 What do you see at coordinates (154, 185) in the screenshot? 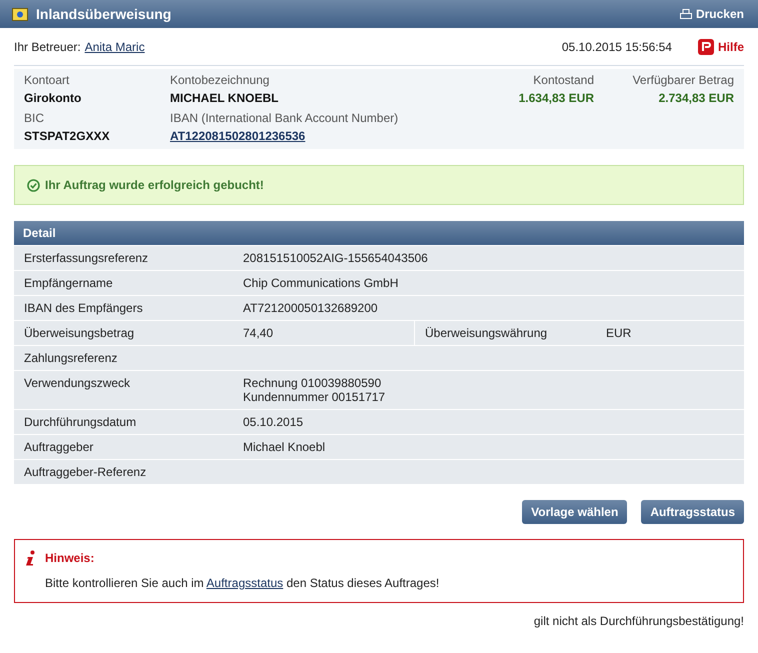
I see `success-message: Ihr Auftrag wurde erfolgreich gebucht!` at bounding box center [154, 185].